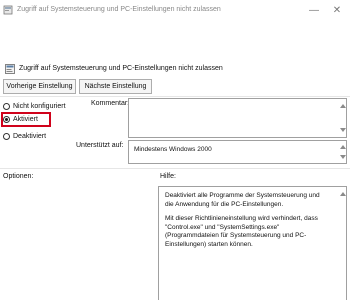 The image size is (350, 300). What do you see at coordinates (18, 176) in the screenshot?
I see `options-label: Optionen:` at bounding box center [18, 176].